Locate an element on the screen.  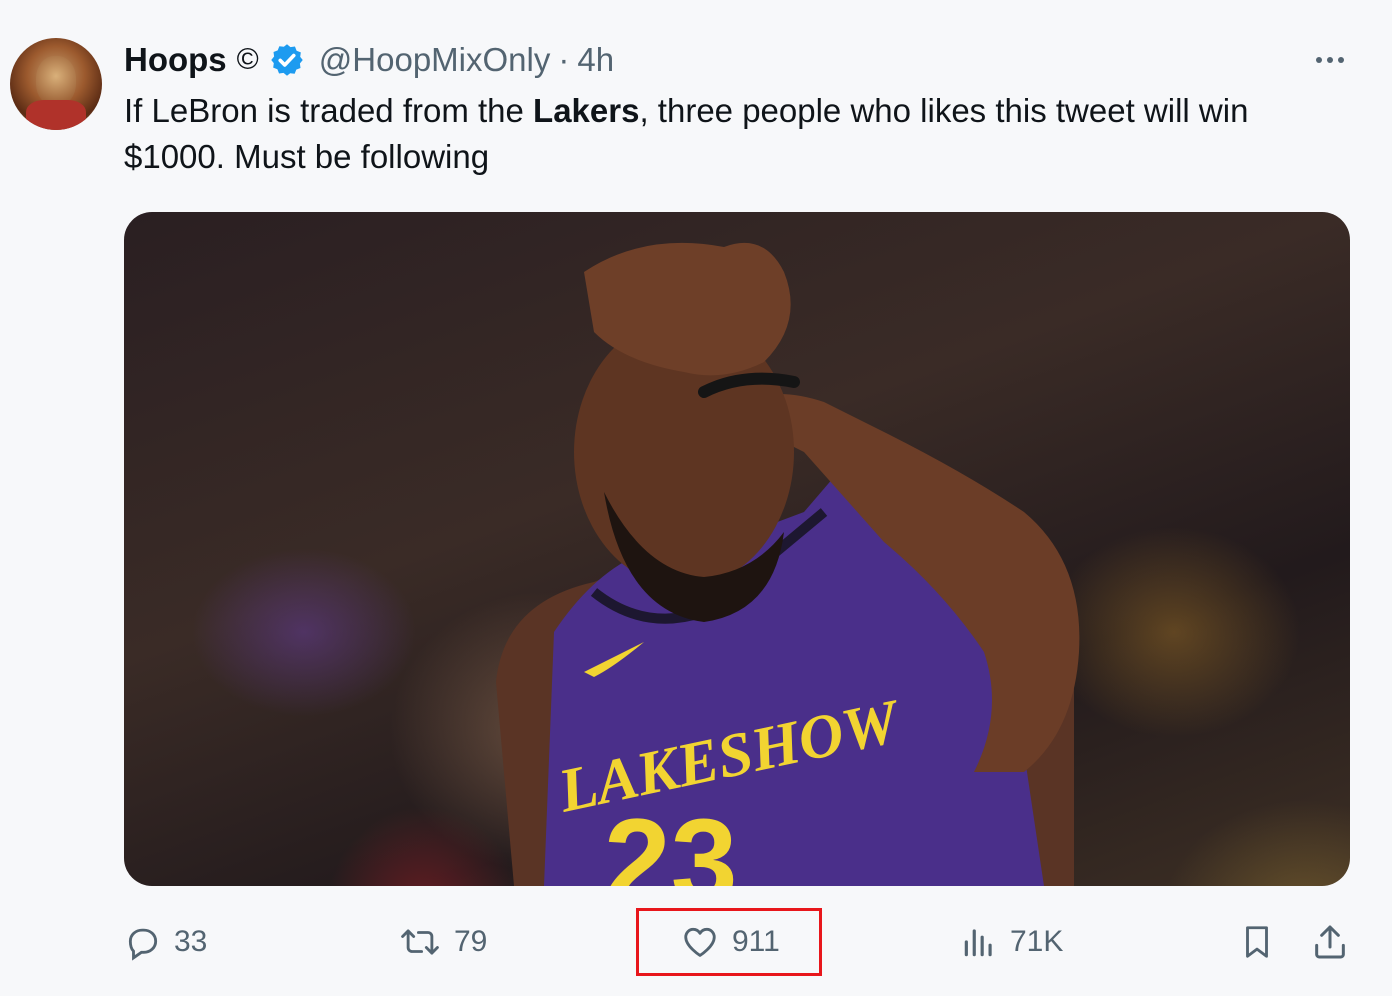
retweet-icon is located at coordinates (420, 942).